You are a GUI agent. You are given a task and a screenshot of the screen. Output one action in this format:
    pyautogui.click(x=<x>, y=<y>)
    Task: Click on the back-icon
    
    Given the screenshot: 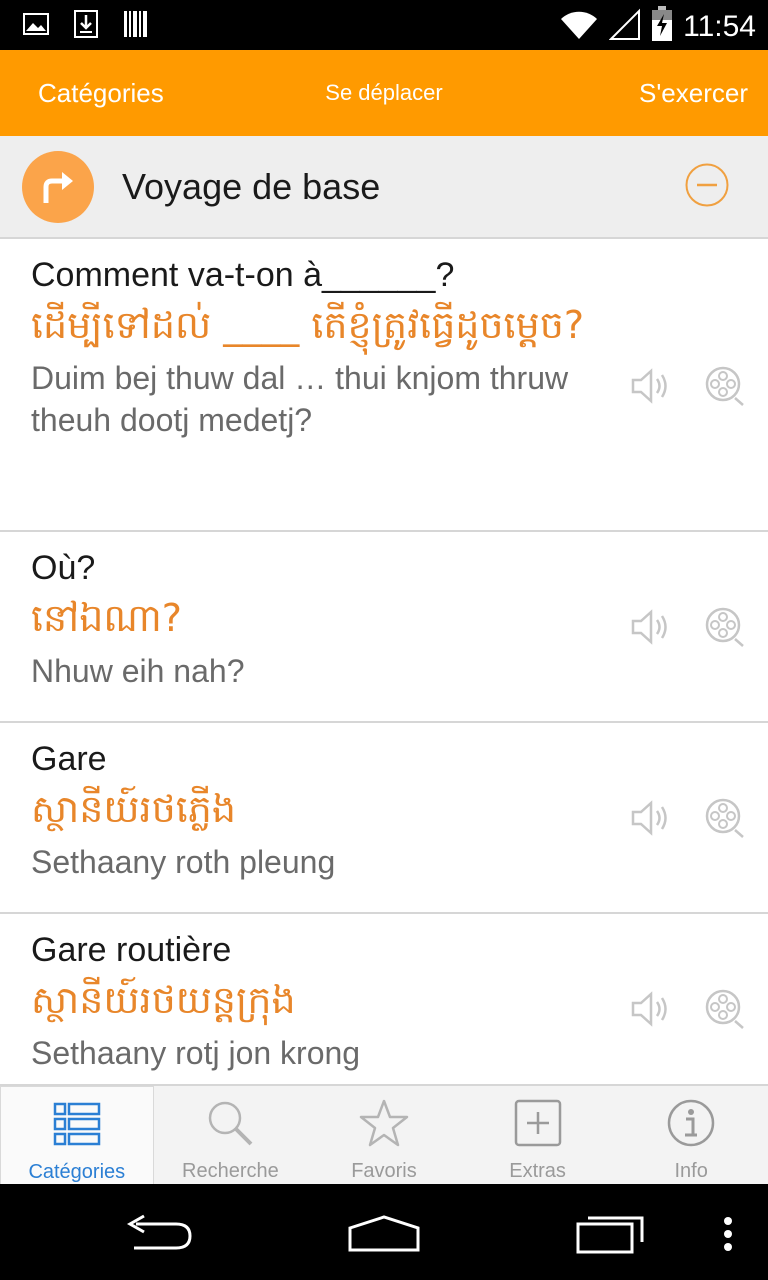 What is the action you would take?
    pyautogui.click(x=159, y=1236)
    